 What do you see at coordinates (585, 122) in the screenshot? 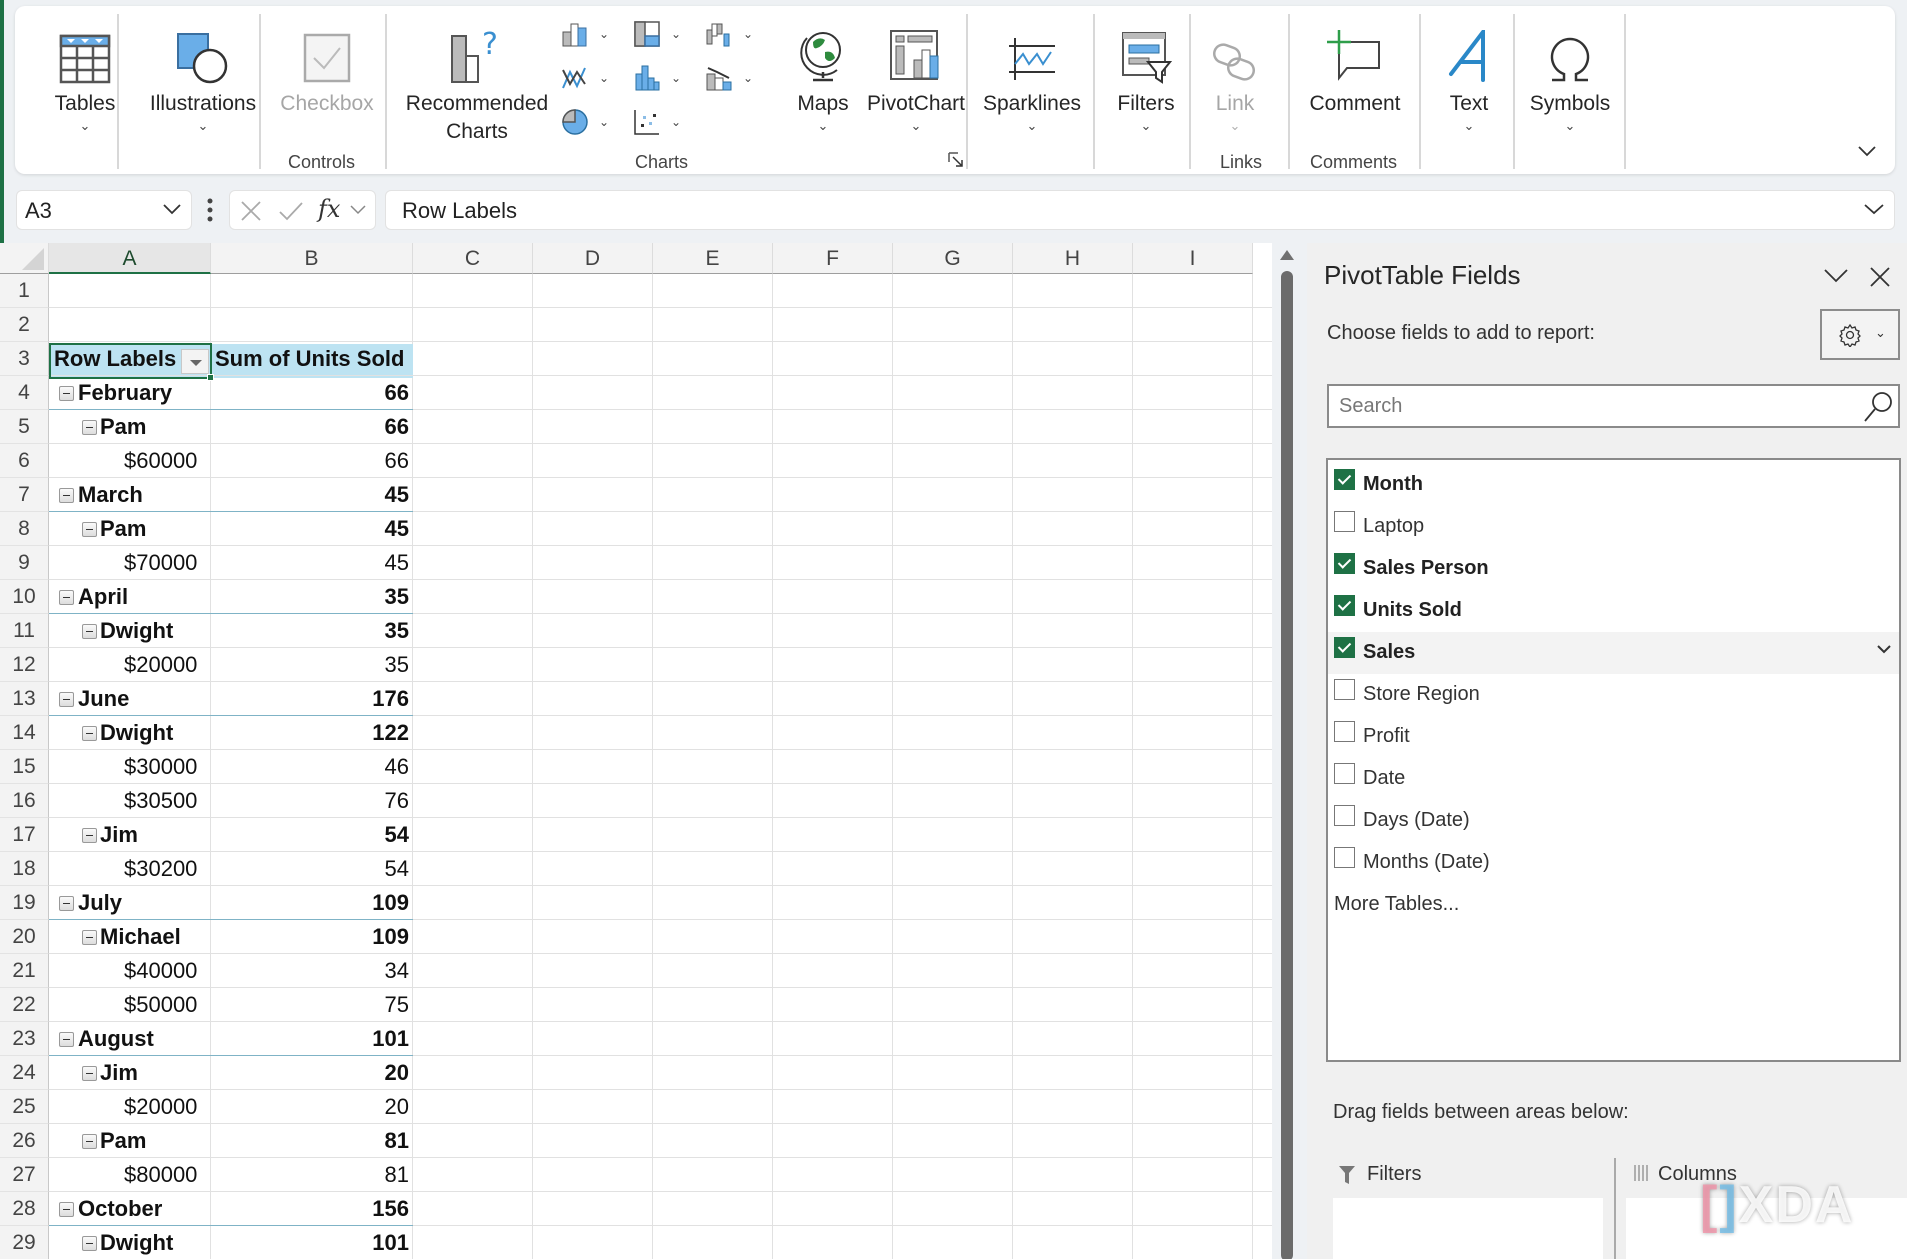
I see `pie-chart-button: ⌄` at bounding box center [585, 122].